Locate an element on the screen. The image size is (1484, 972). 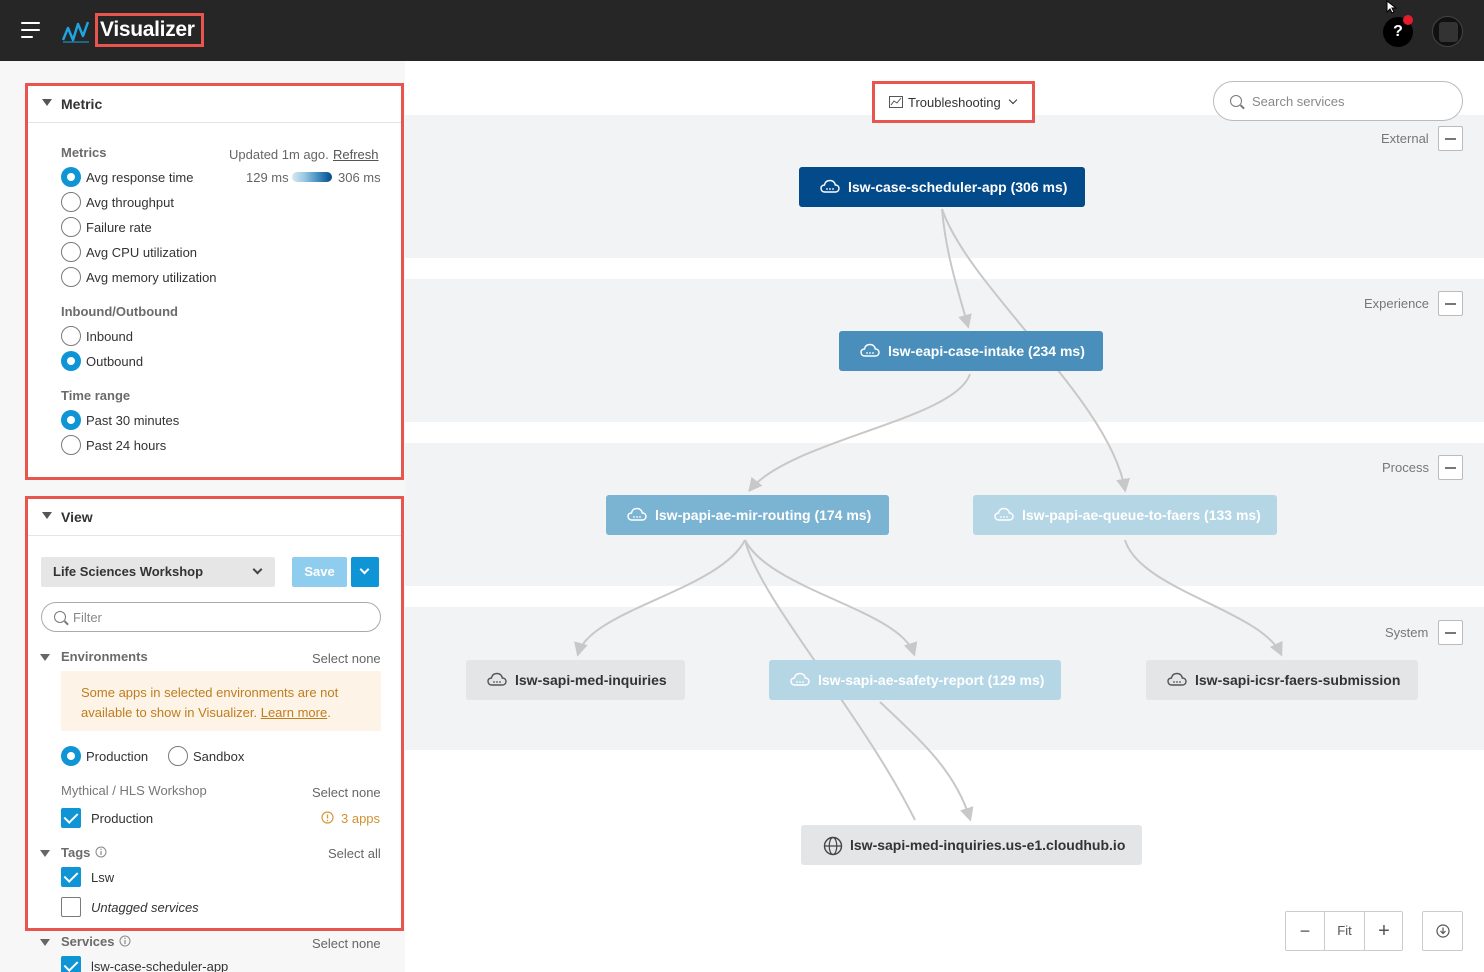
service-node-label: lsw-papi-ae-mir-routing (174 ms) is located at coordinates (763, 515).